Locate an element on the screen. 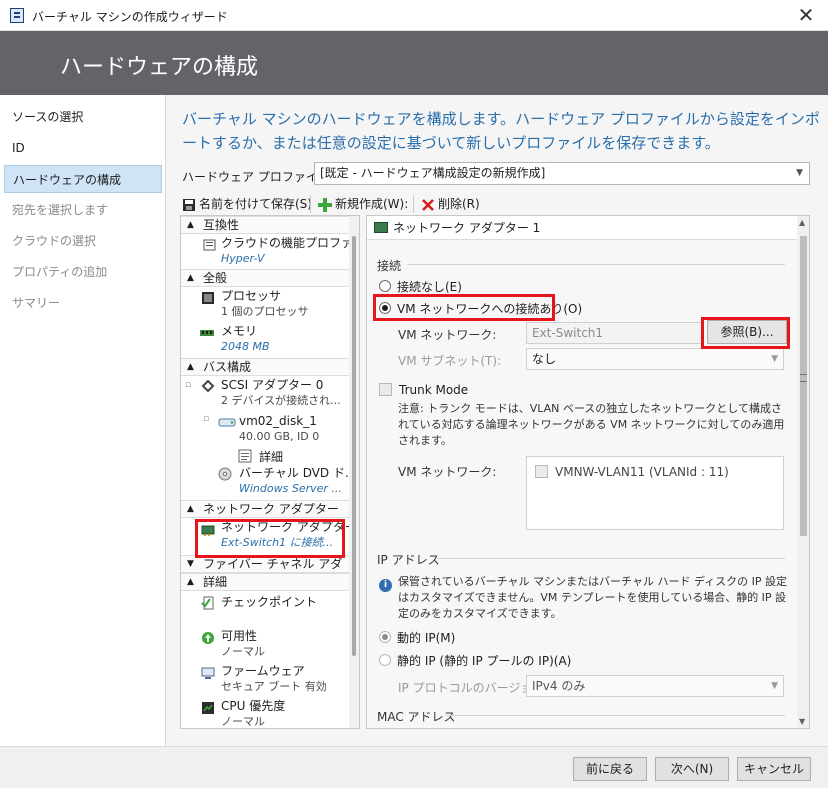 The height and width of the screenshot is (788, 828). radio-on-icon is located at coordinates (385, 308).